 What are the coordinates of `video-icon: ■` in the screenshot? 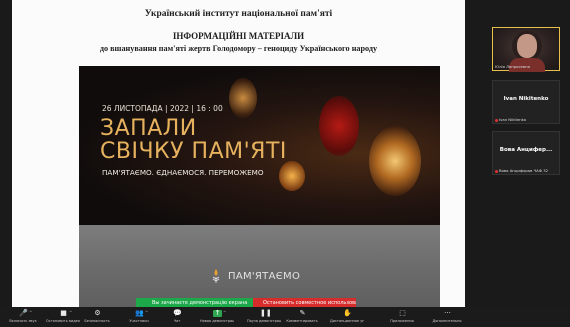 It's located at (63, 313).